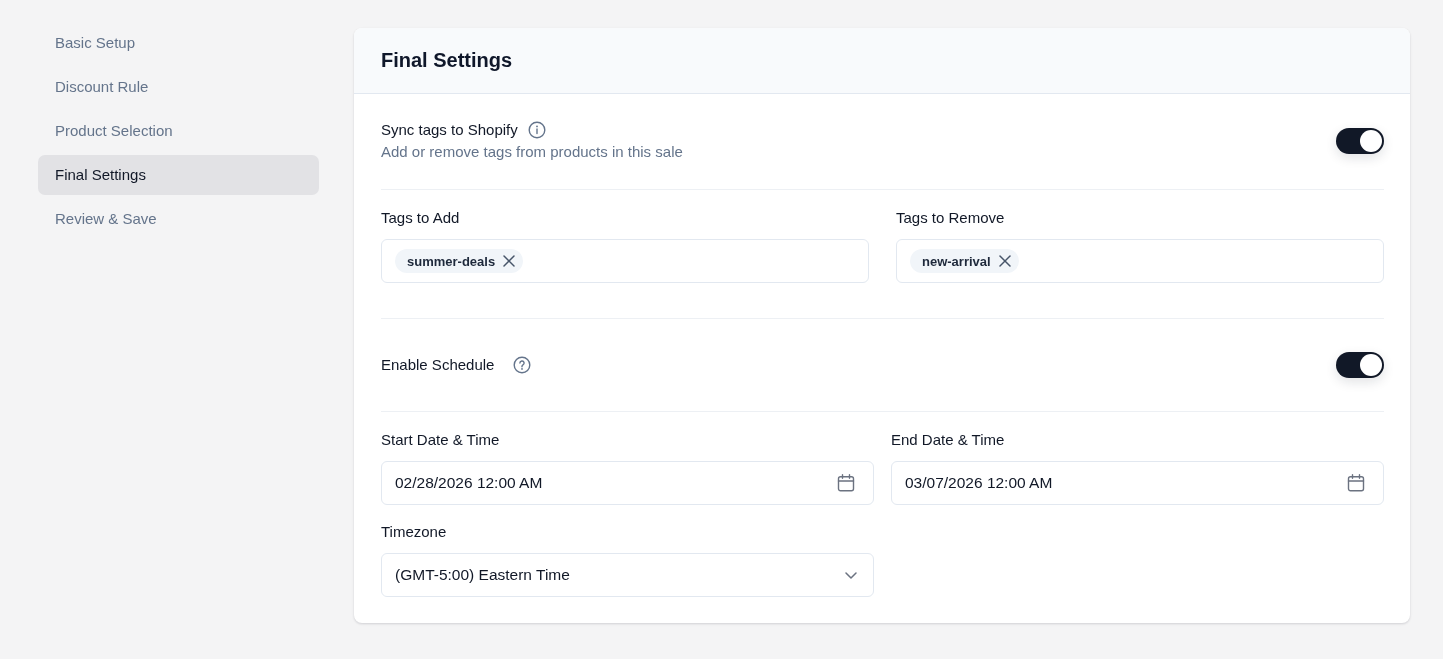  Describe the element at coordinates (1140, 261) in the screenshot. I see `tag-input-field: new-arrival` at that location.